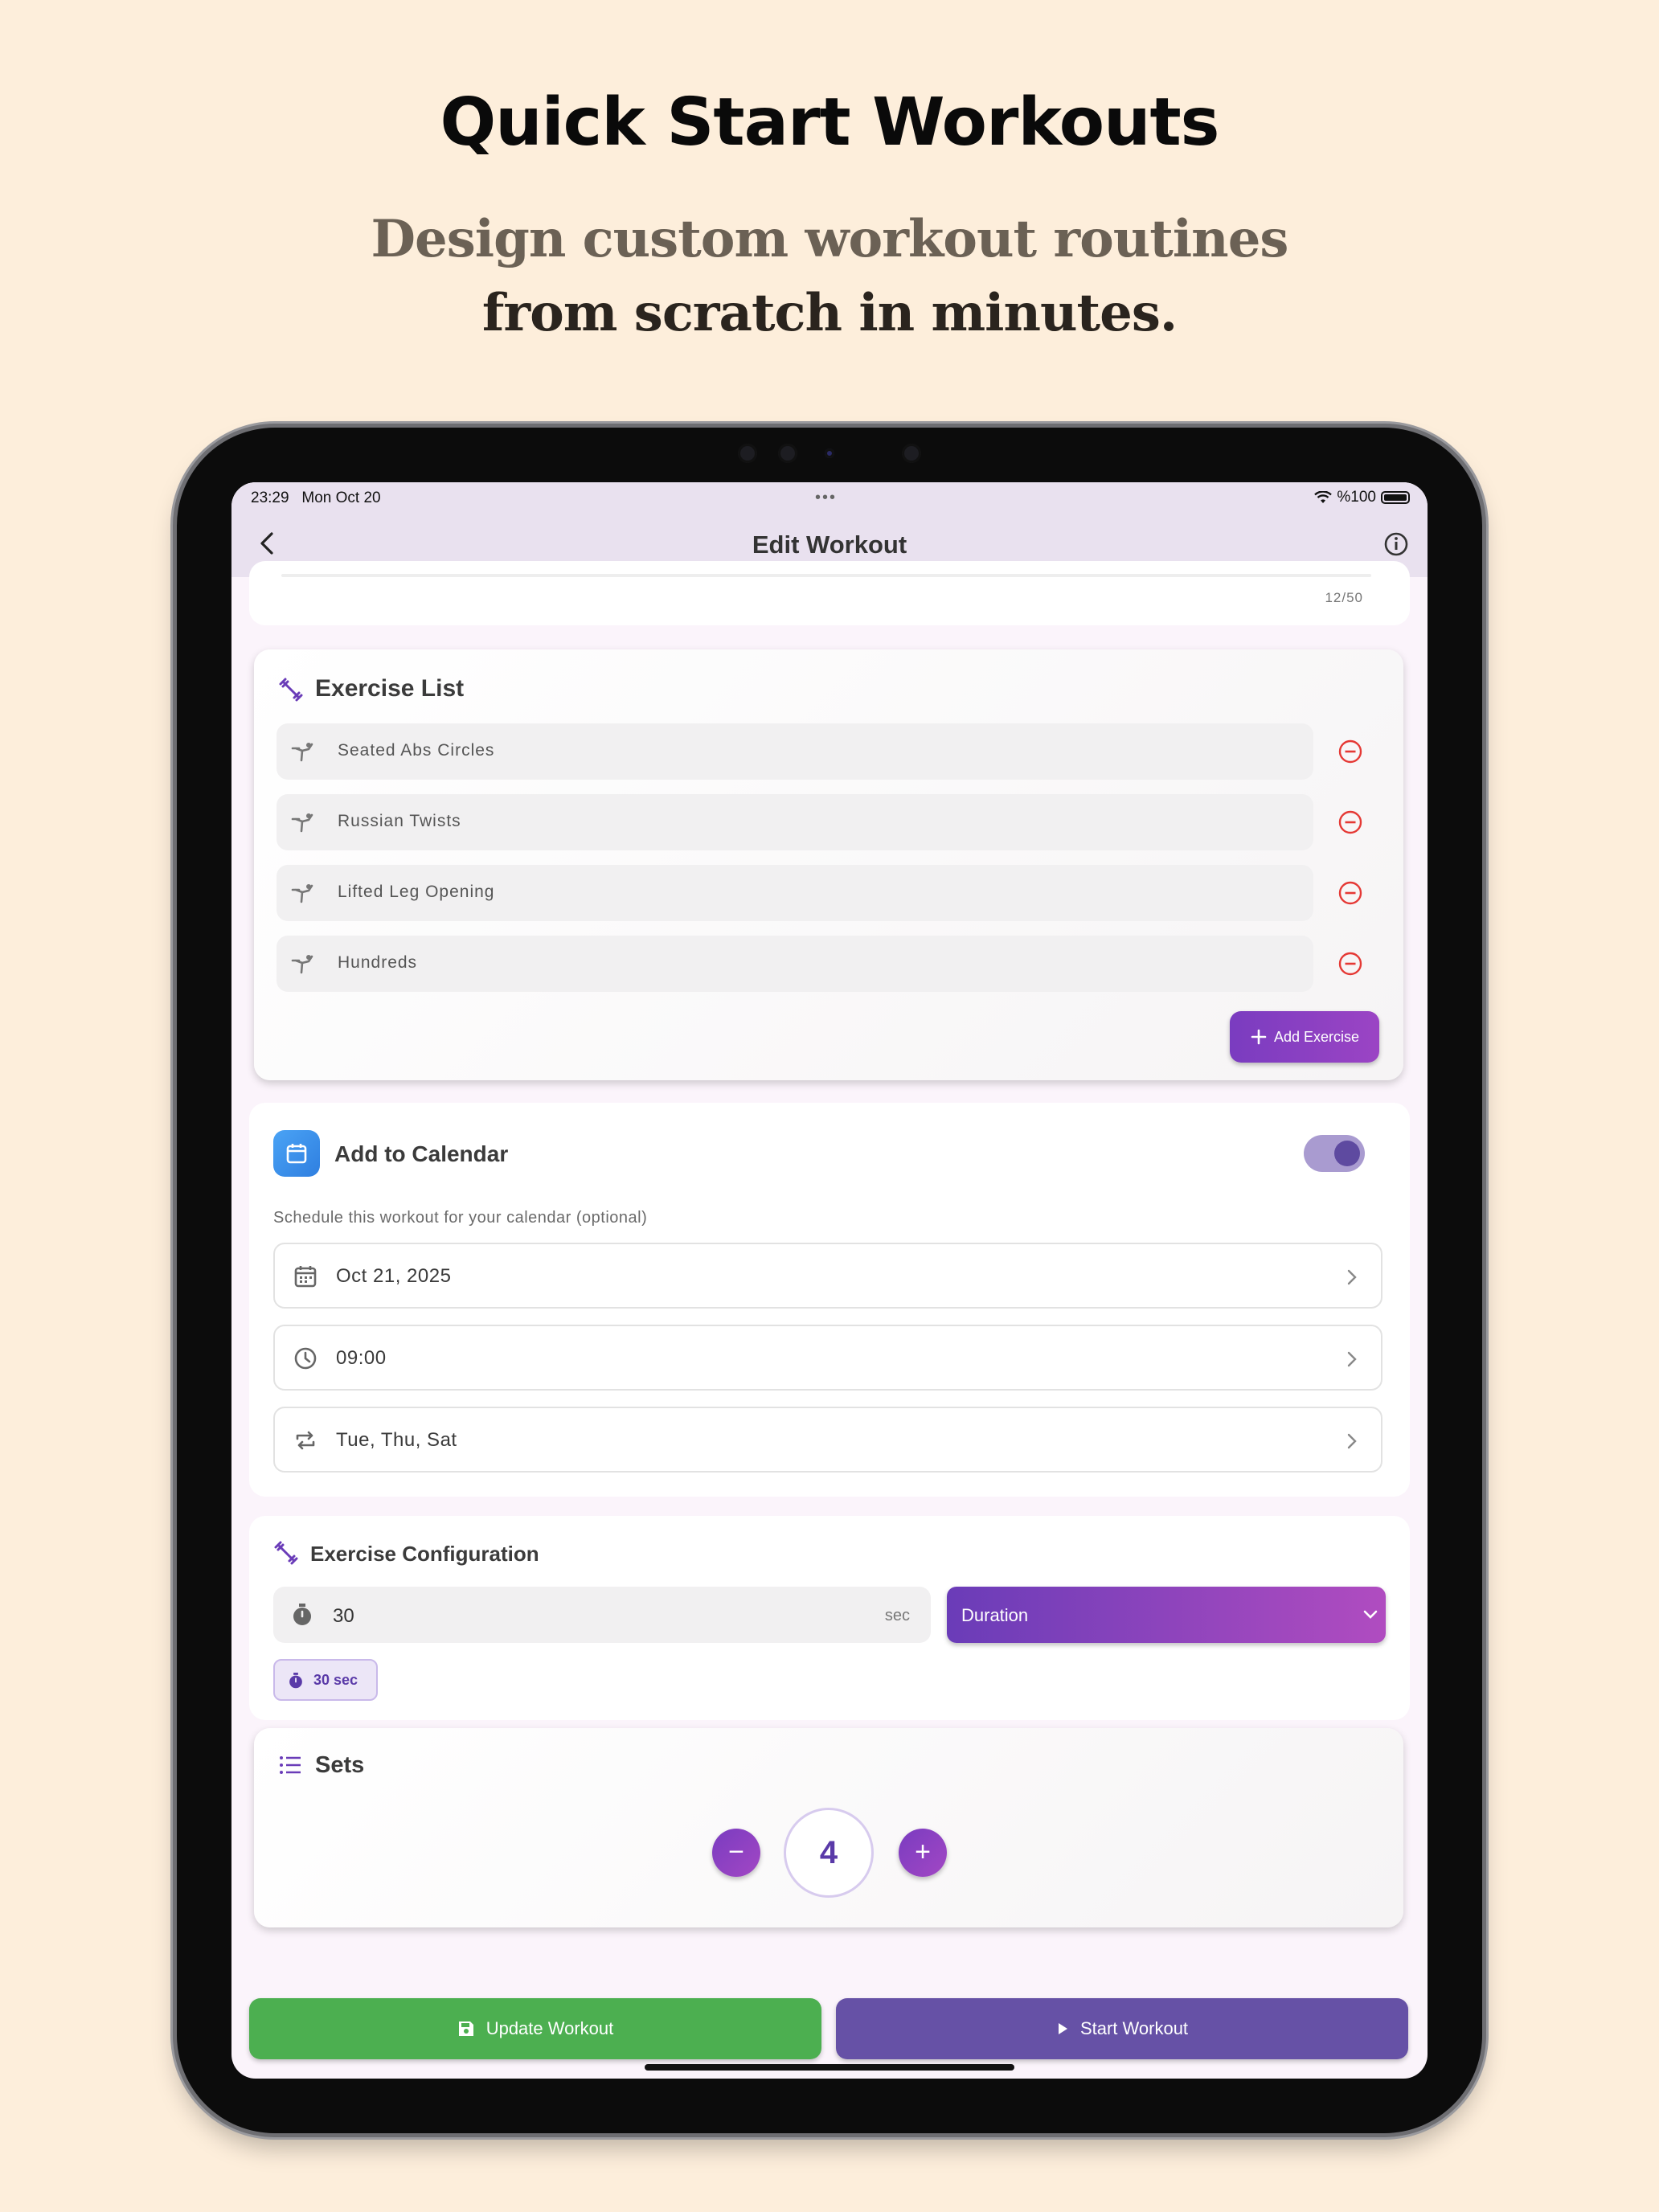  I want to click on sets-count: 4, so click(829, 1853).